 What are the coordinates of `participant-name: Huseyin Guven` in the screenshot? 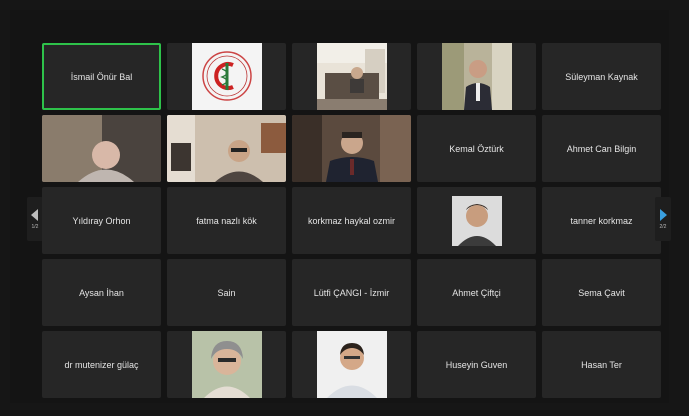 It's located at (476, 364).